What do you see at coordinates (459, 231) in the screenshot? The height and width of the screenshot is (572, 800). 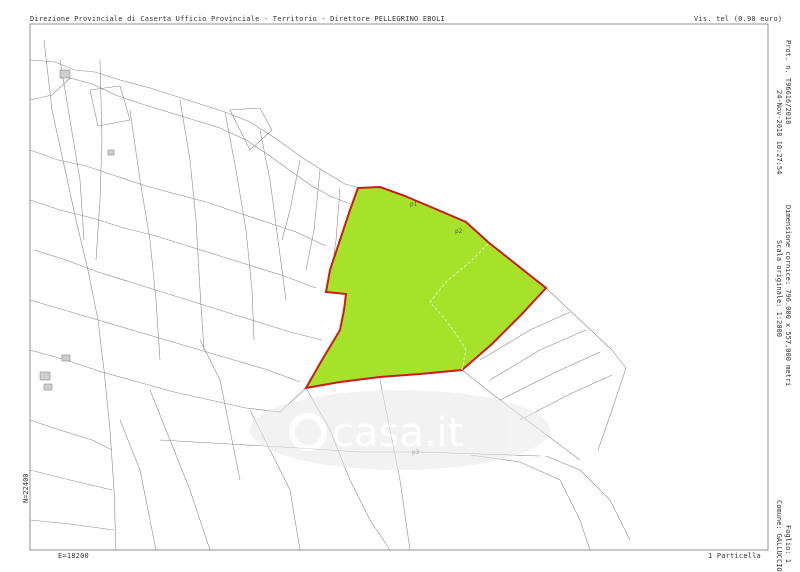 I see `parcel-label: p2` at bounding box center [459, 231].